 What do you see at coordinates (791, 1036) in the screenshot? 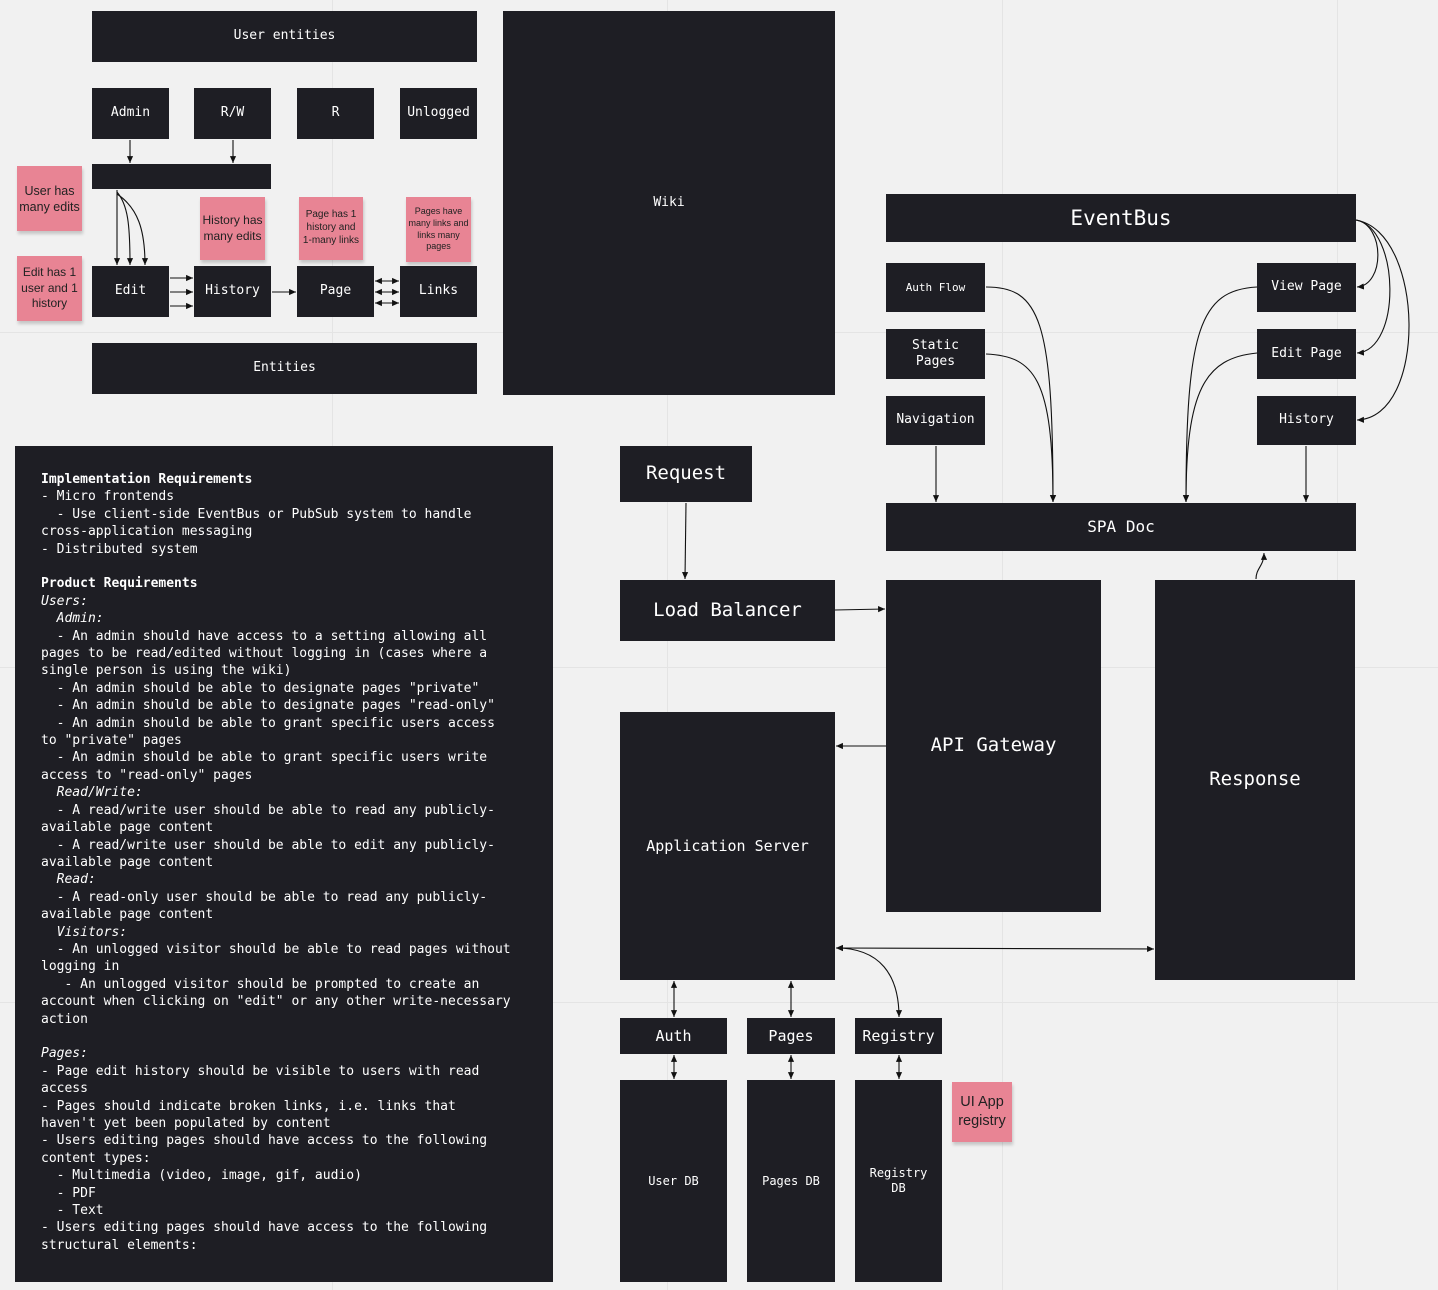
I see `pages-service-node: Pages` at bounding box center [791, 1036].